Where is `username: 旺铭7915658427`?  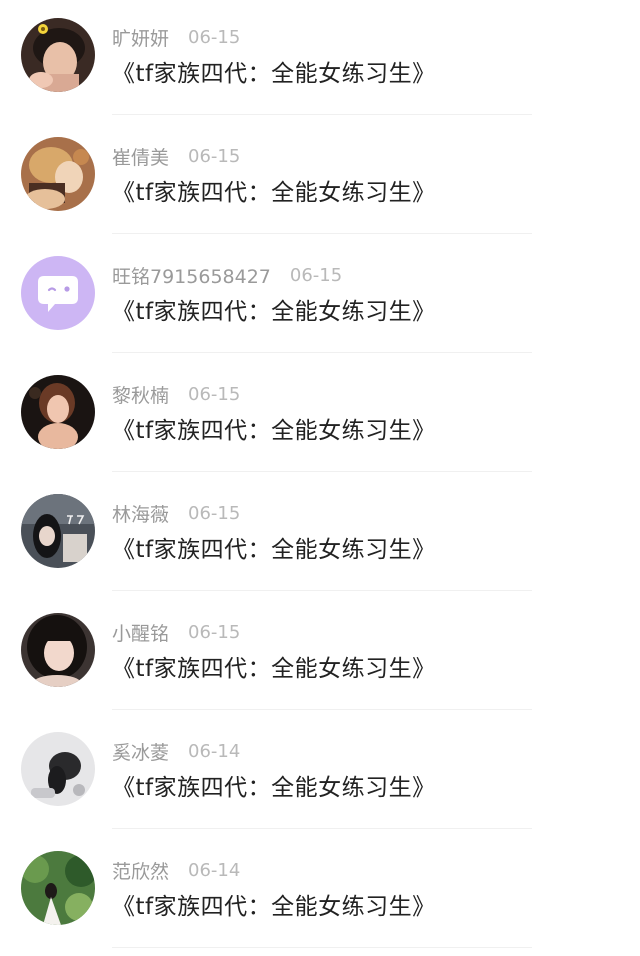
username: 旺铭7915658427 is located at coordinates (191, 275).